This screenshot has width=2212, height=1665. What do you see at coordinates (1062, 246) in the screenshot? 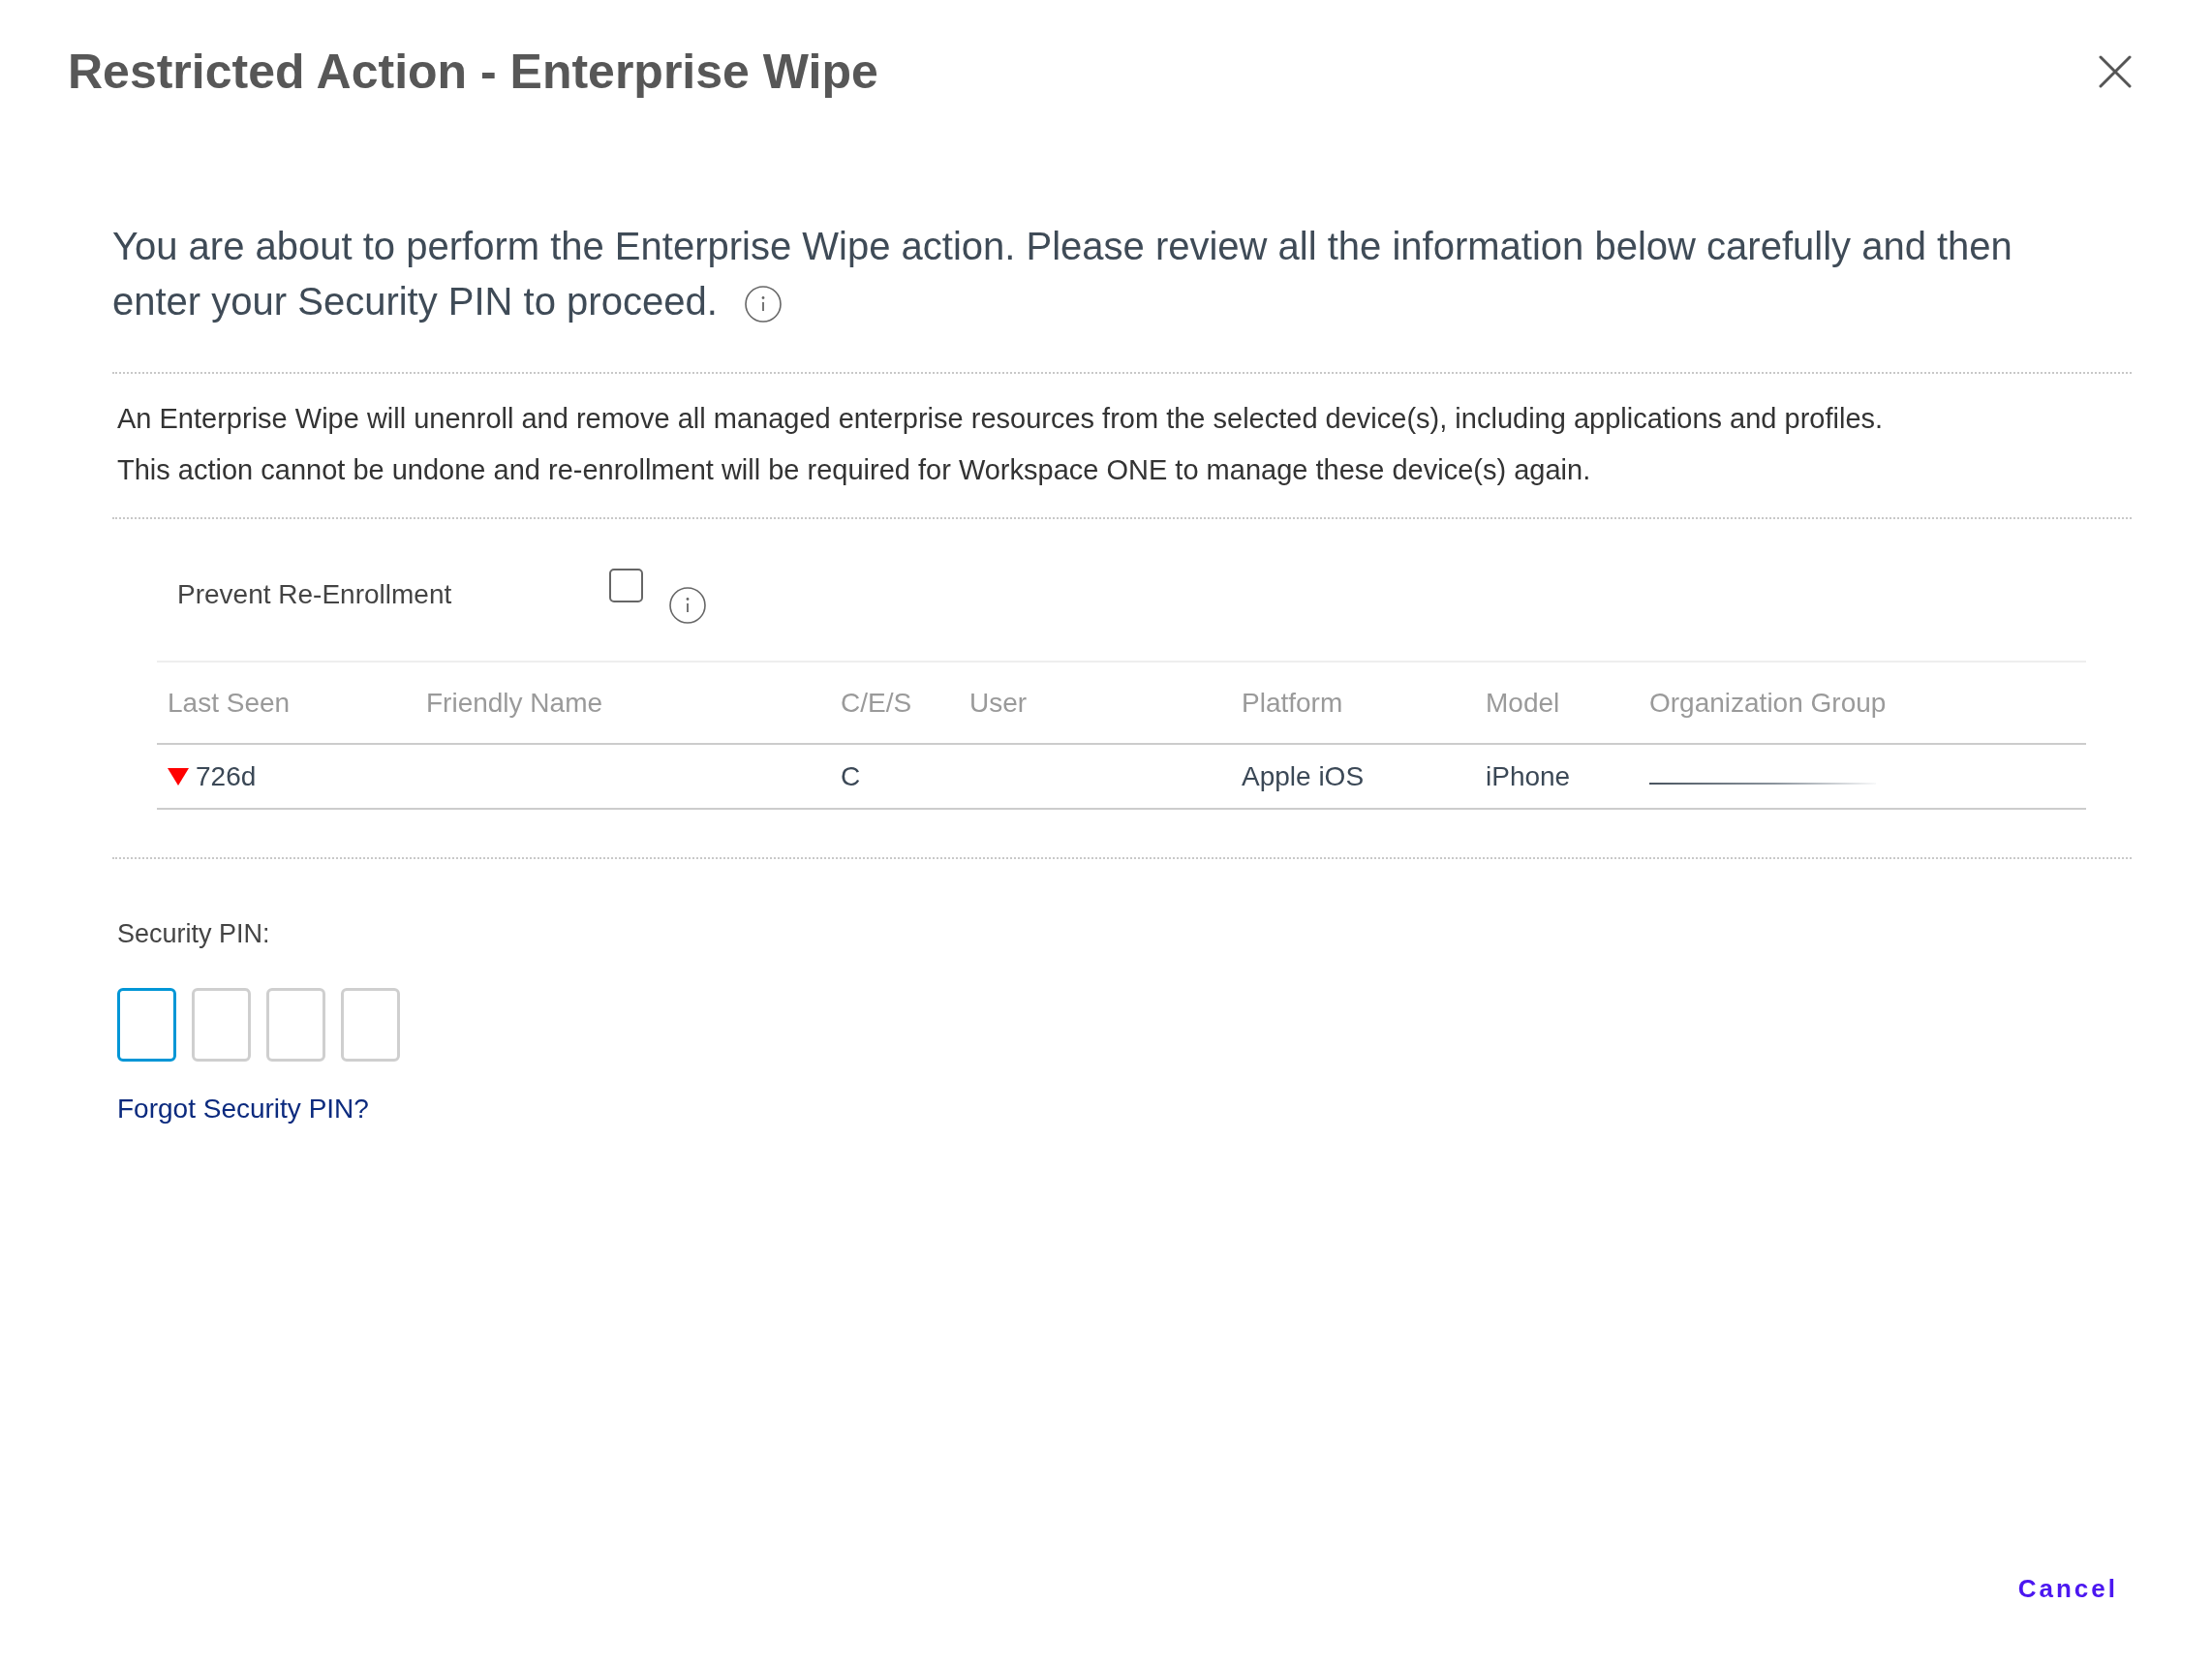
I see `intro-text: You are about to perform the Enterprise Wipe action. Please review all the information below carefully and then` at bounding box center [1062, 246].